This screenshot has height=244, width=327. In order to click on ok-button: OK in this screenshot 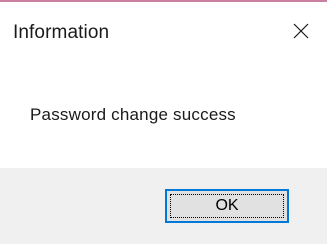, I will do `click(227, 206)`.